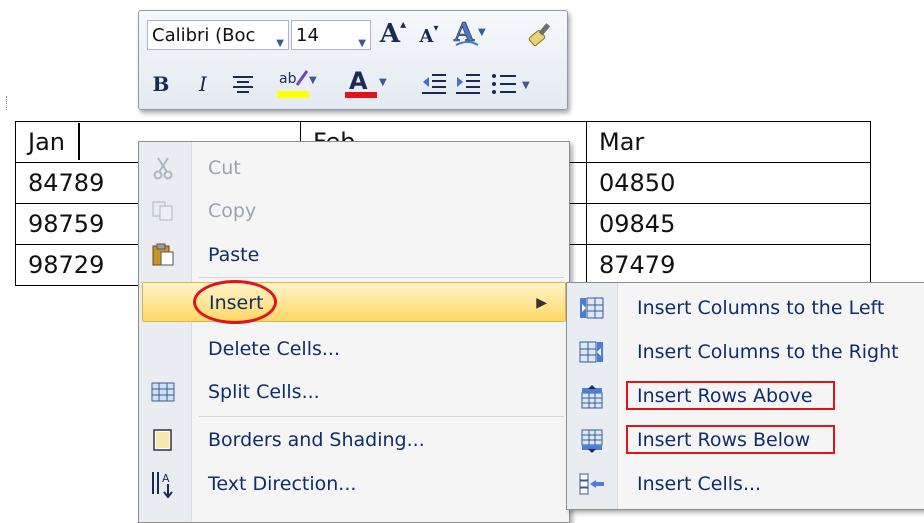 This screenshot has width=924, height=523. I want to click on insert-columns-right-icon, so click(592, 352).